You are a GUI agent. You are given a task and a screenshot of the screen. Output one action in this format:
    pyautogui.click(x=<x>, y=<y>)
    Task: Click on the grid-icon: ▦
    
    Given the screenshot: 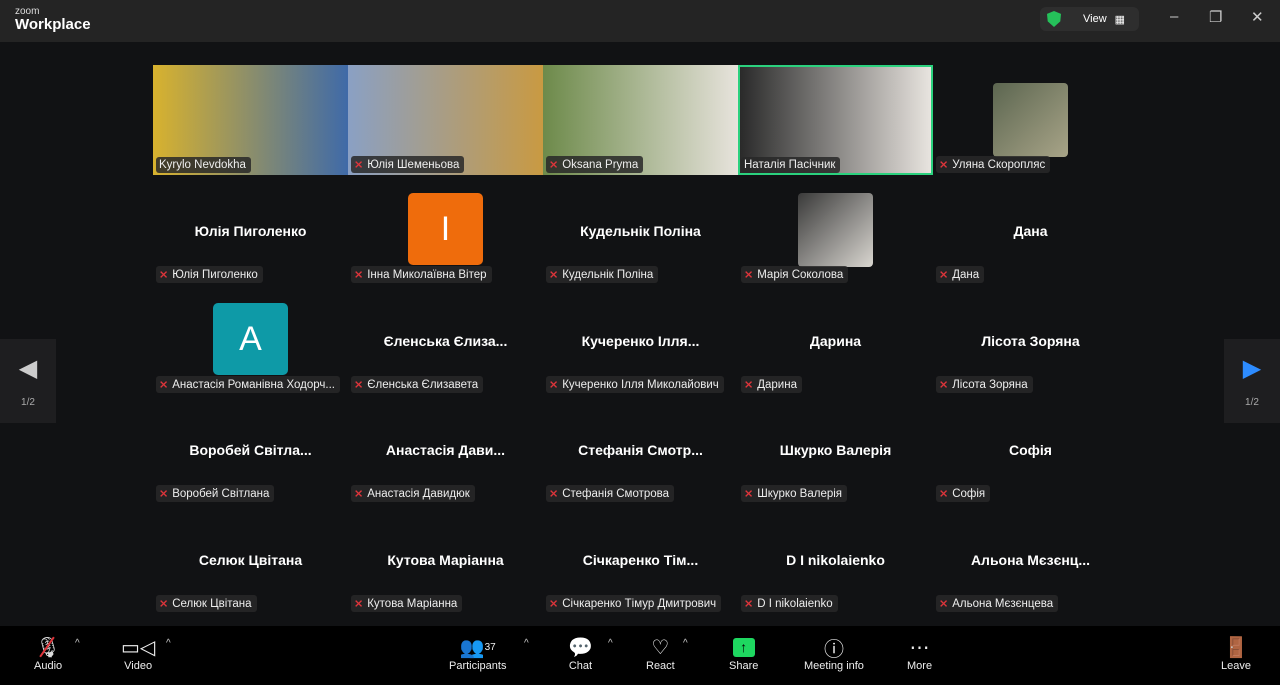 What is the action you would take?
    pyautogui.click(x=1120, y=19)
    